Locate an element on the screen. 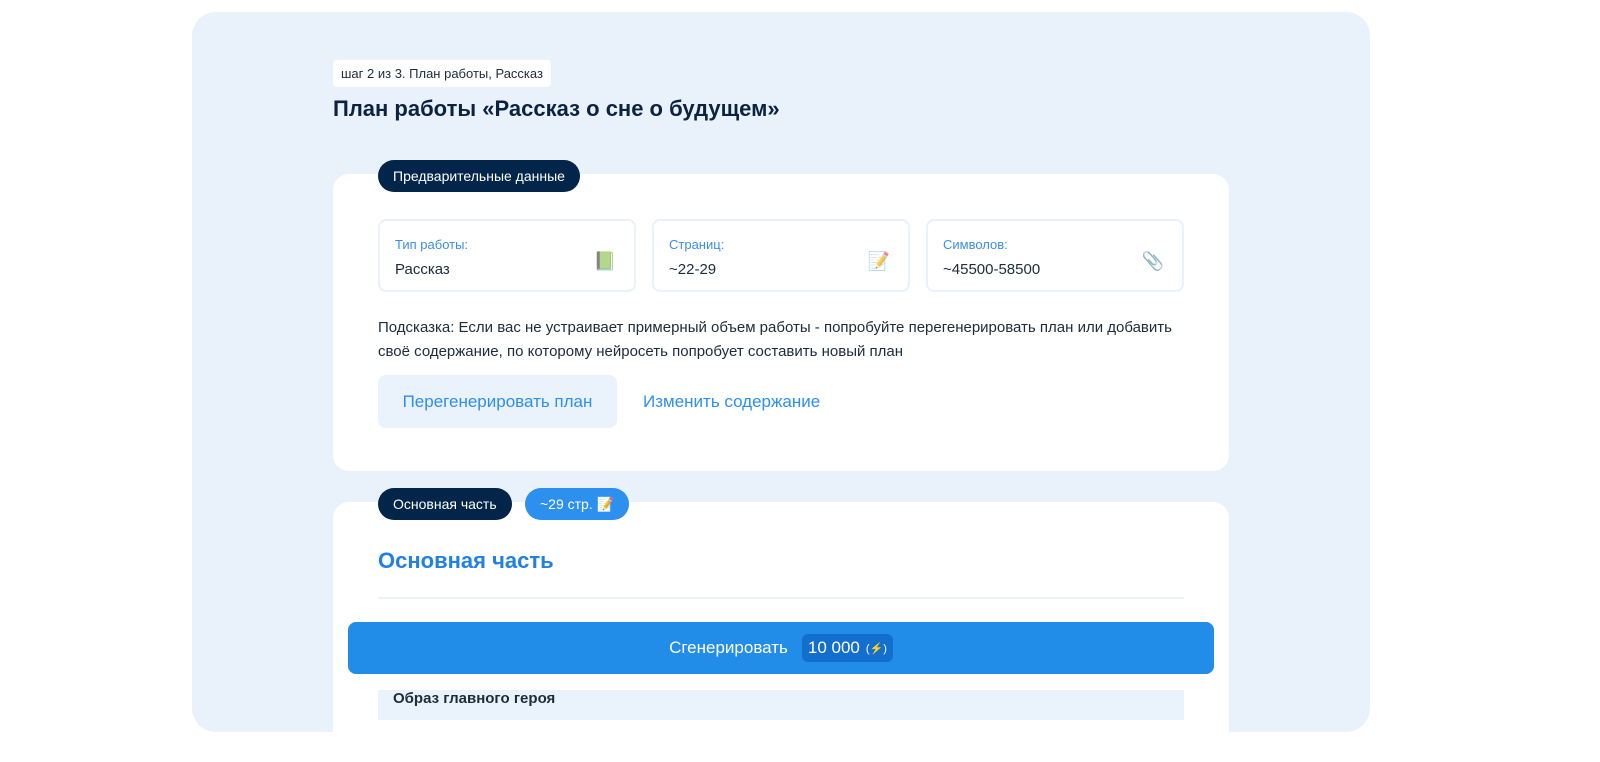  generate-label: Сгенерировать is located at coordinates (728, 647).